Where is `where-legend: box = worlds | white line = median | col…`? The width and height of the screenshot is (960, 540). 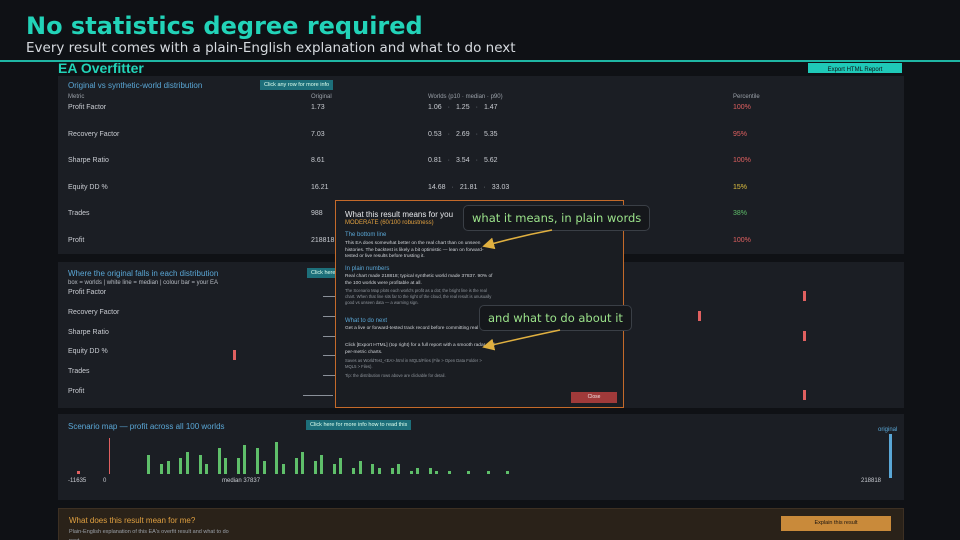 where-legend: box = worlds | white line = median | col… is located at coordinates (143, 283).